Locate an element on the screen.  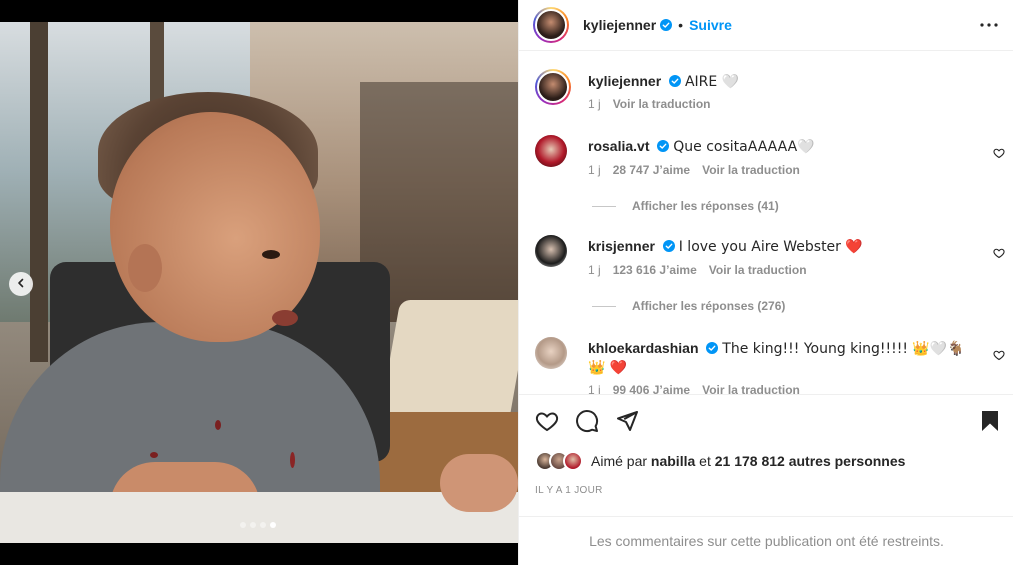
heart-icon is located at coordinates (547, 422).